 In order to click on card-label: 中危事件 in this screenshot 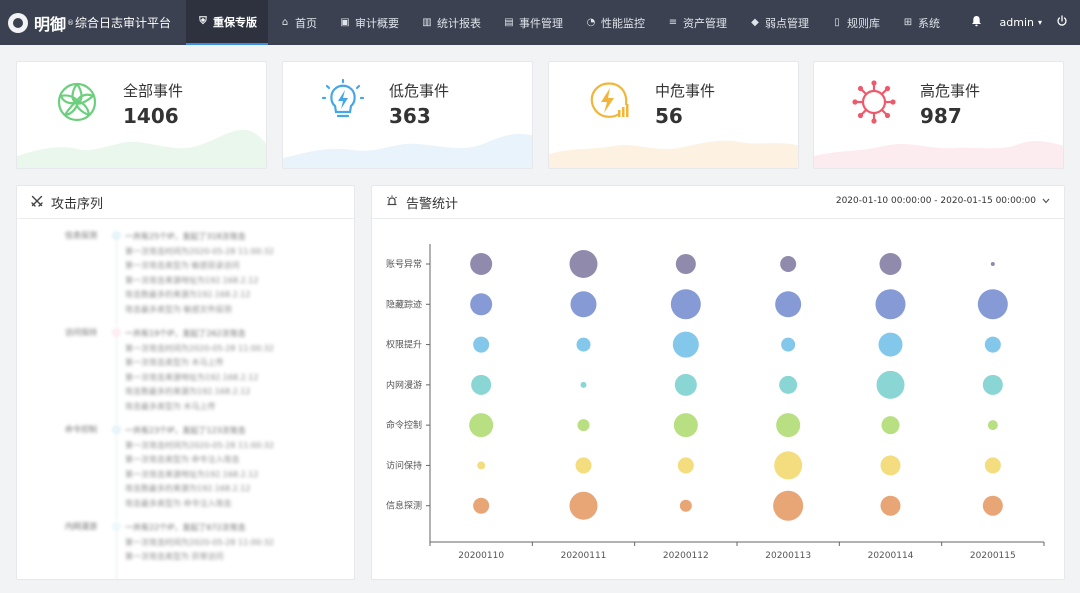, I will do `click(685, 91)`.